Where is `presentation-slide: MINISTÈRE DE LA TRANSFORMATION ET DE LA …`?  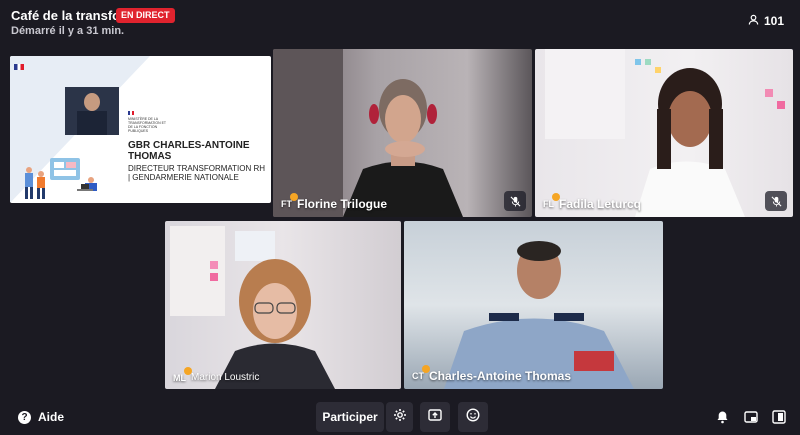
presentation-slide: MINISTÈRE DE LA TRANSFORMATION ET DE LA … is located at coordinates (140, 129).